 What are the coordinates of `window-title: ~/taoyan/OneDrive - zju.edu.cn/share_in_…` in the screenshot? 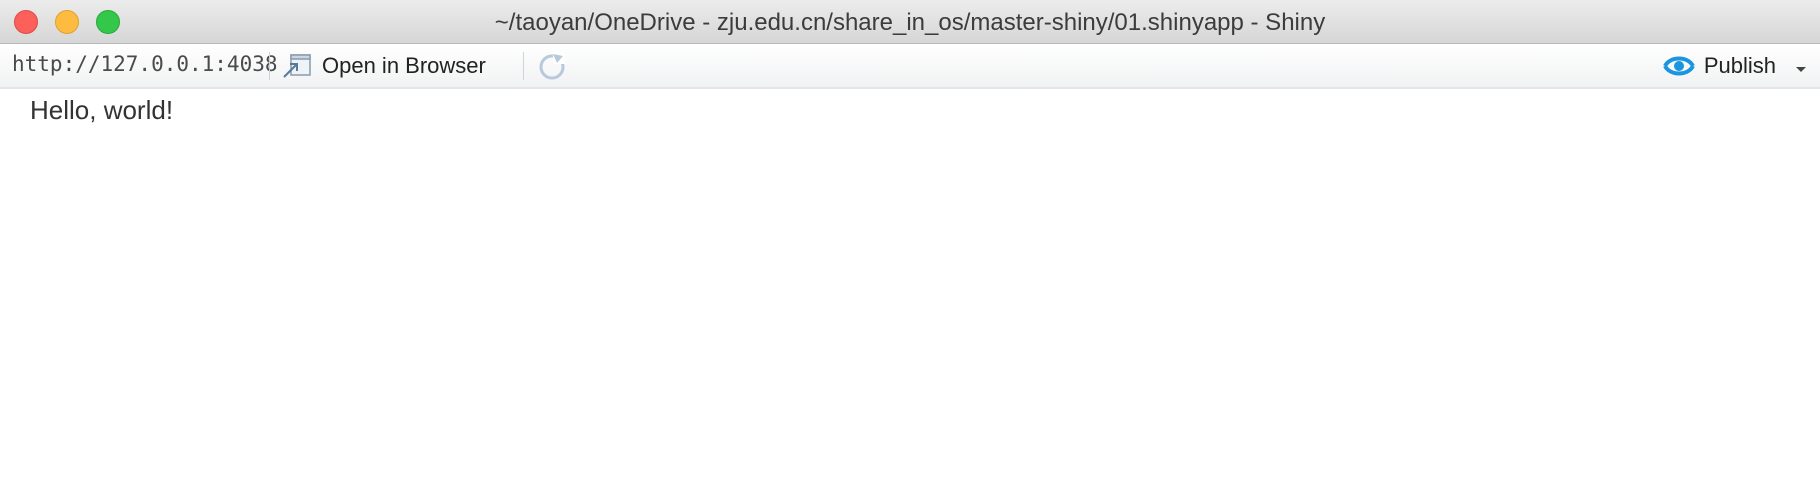 It's located at (910, 22).